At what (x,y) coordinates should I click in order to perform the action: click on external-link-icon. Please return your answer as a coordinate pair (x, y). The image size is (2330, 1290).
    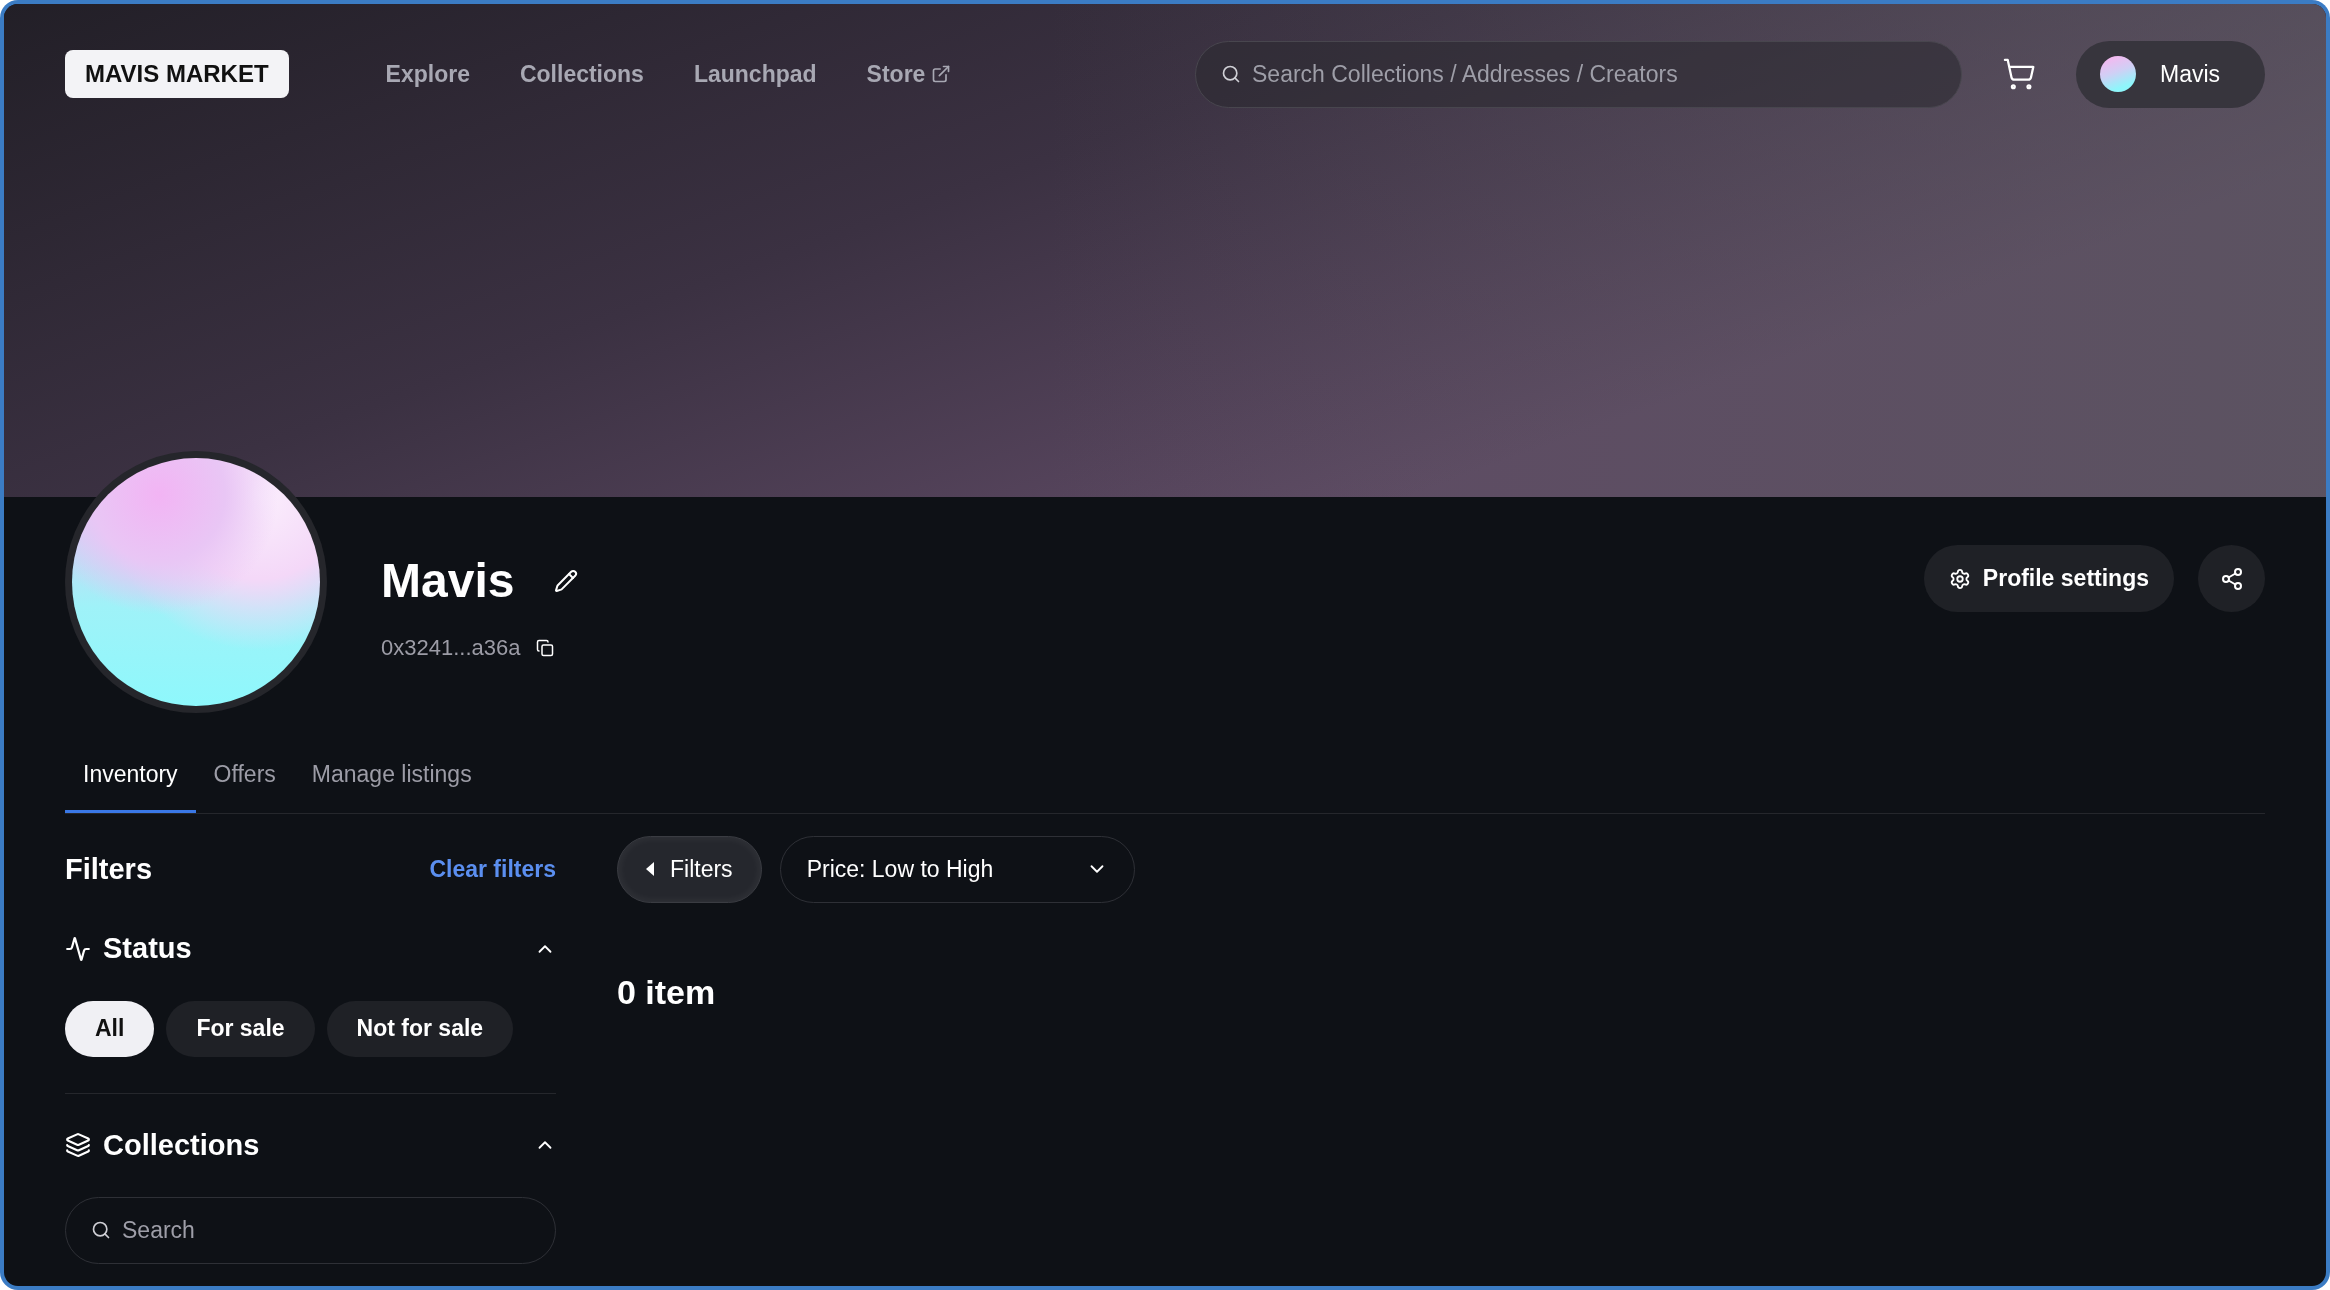
    Looking at the image, I should click on (941, 74).